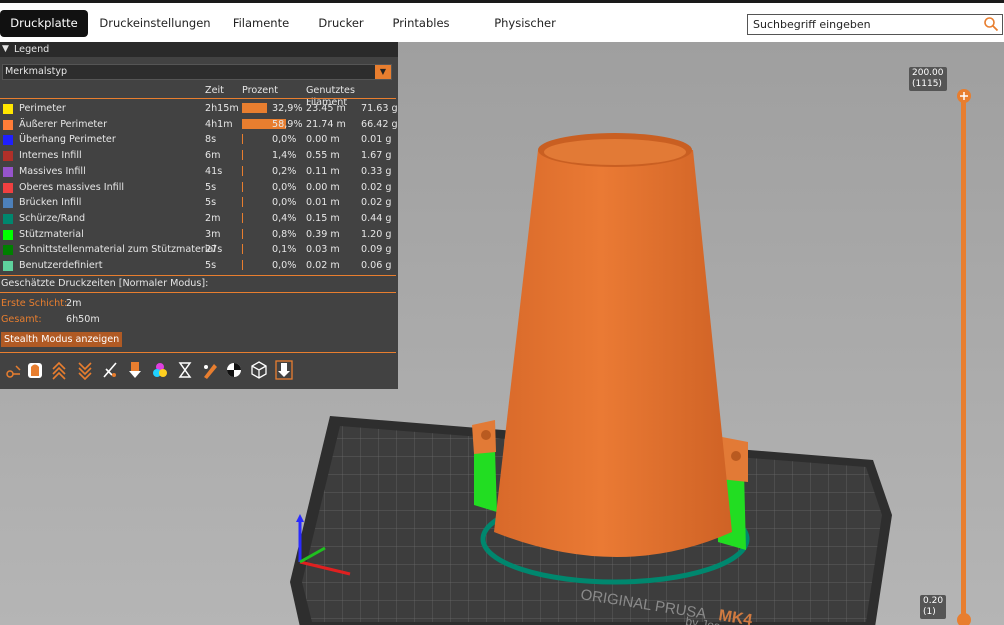 The width and height of the screenshot is (1004, 625). Describe the element at coordinates (214, 171) in the screenshot. I see `feature-time: 41s` at that location.